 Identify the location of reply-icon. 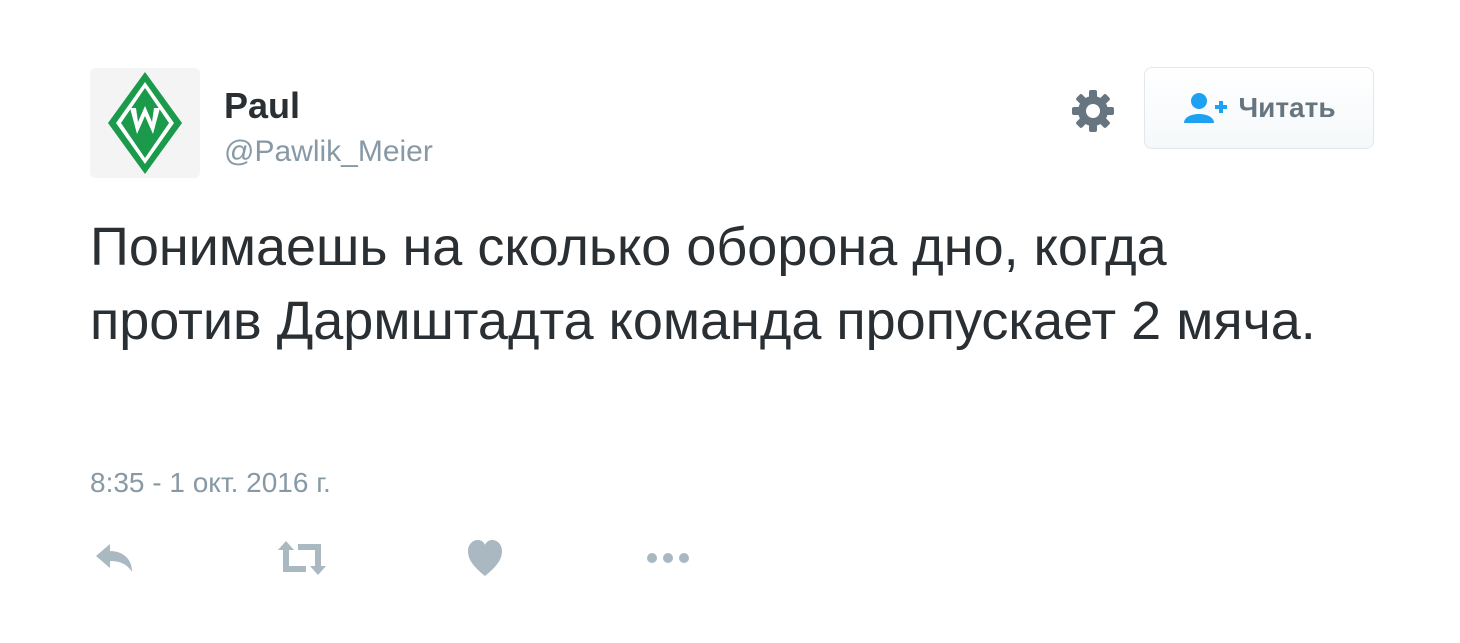
(114, 558).